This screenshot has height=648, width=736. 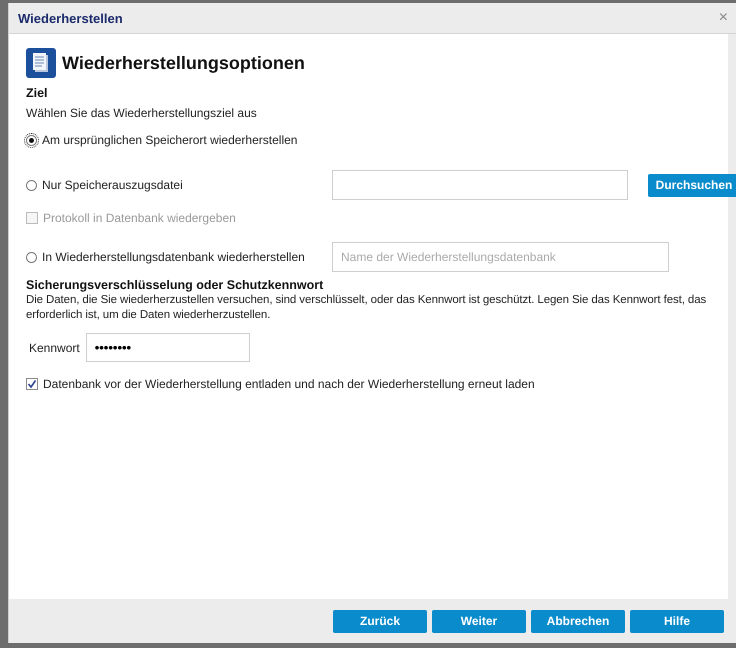 What do you see at coordinates (289, 384) in the screenshot?
I see `option-label: Datenbank vor der Wiederherstellung entladen und nach der Wiederherstellung erneut laden` at bounding box center [289, 384].